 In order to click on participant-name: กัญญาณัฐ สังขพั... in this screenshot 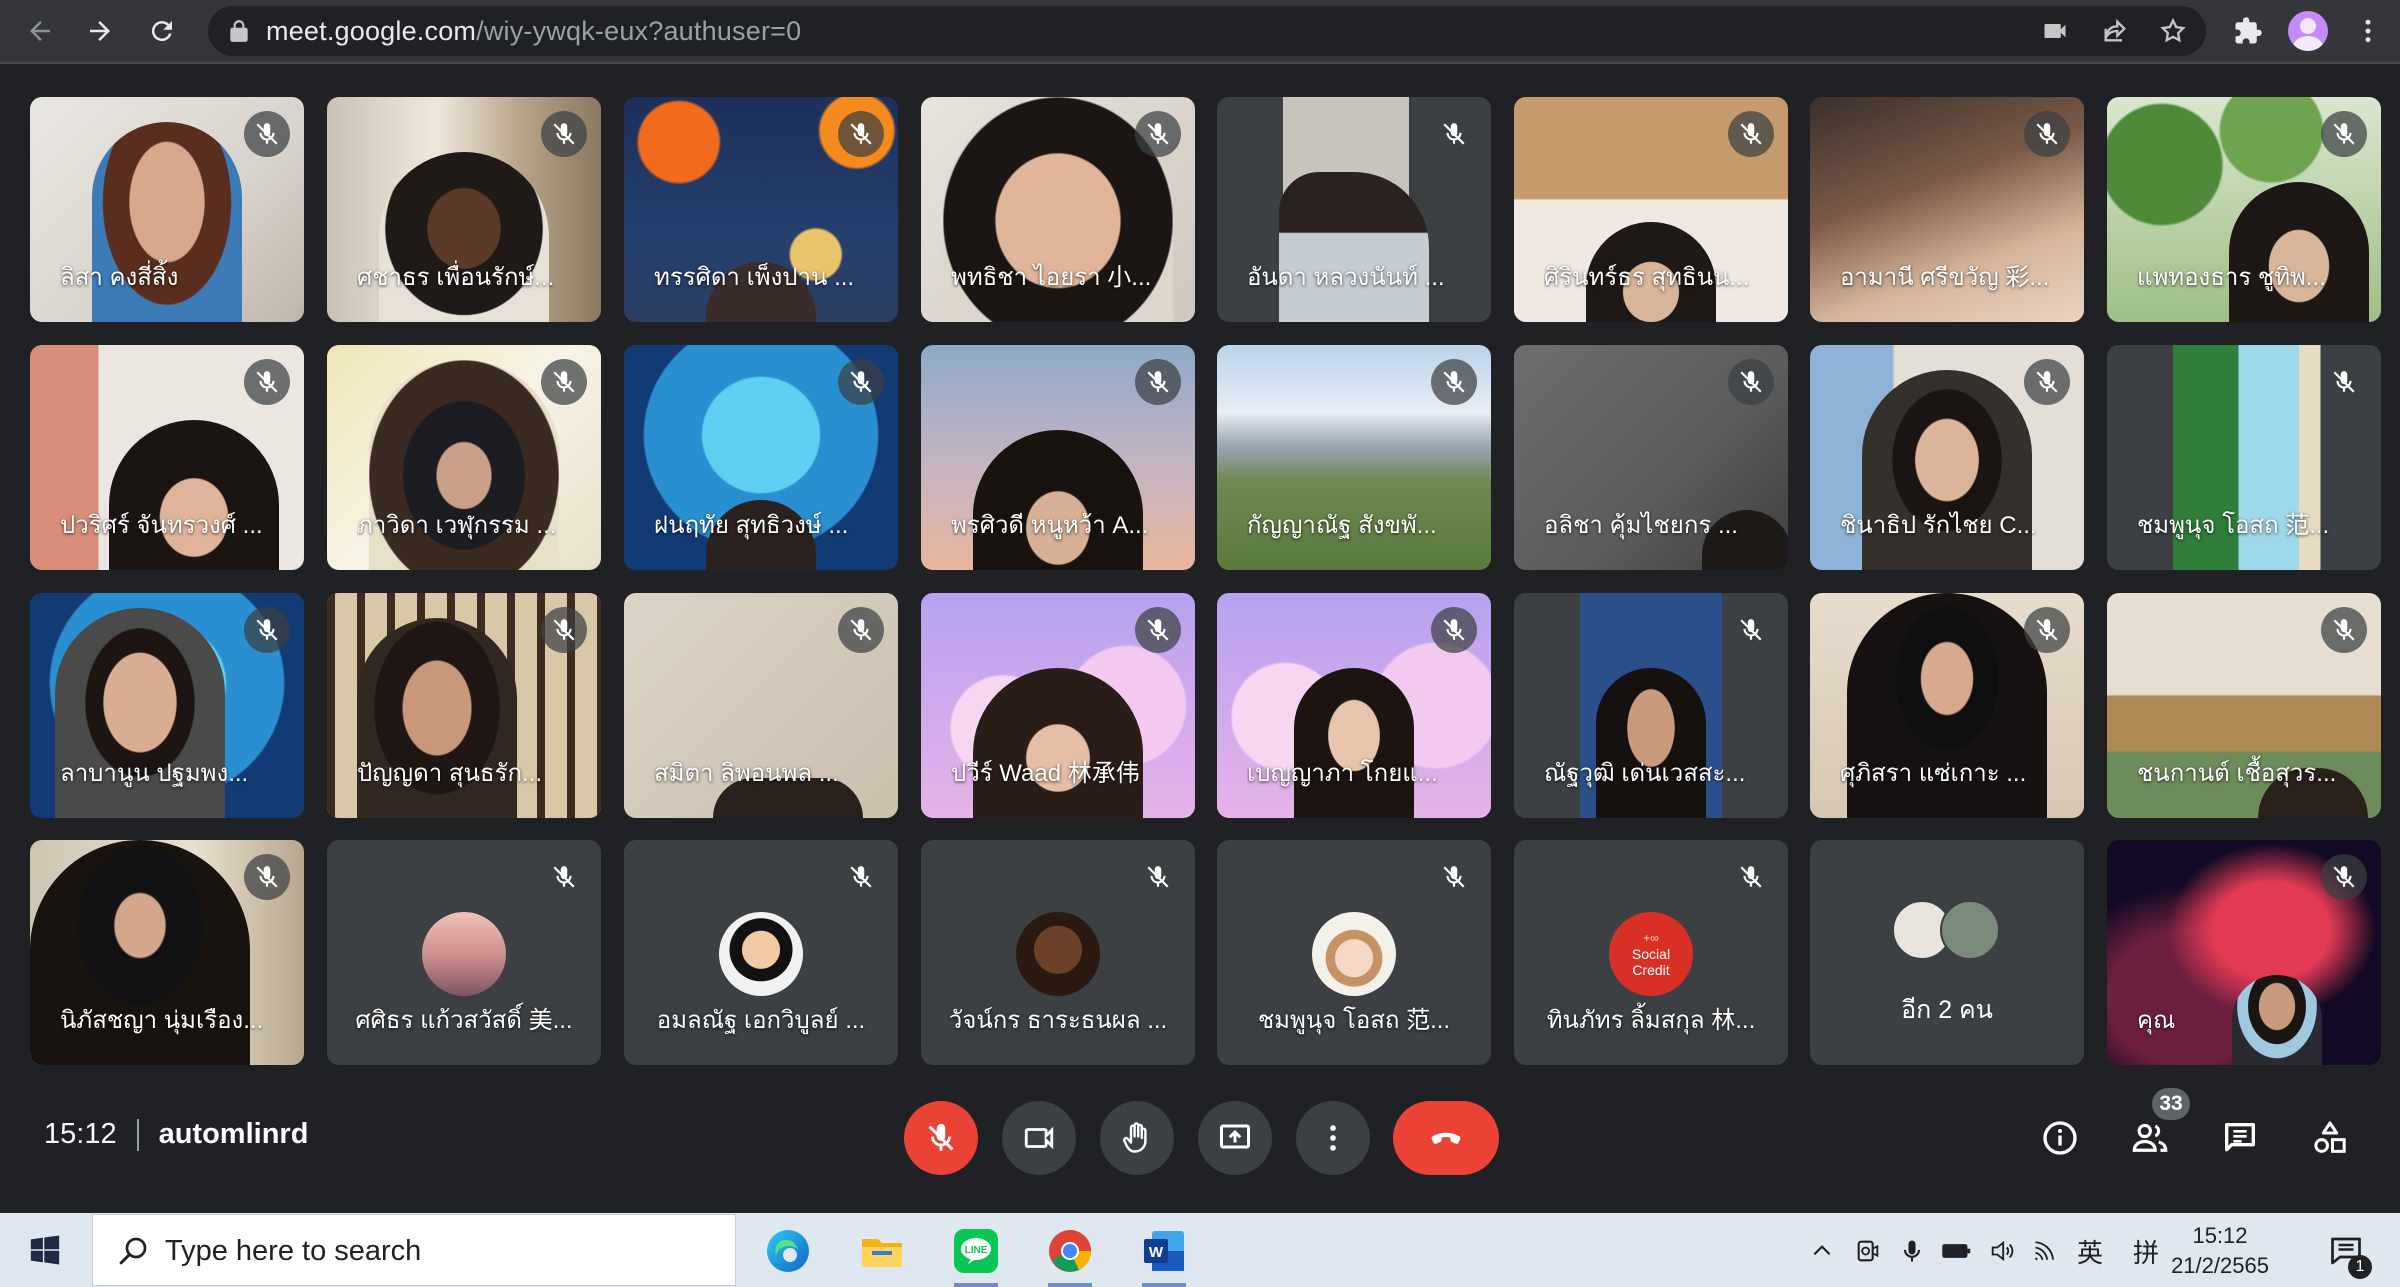, I will do `click(1342, 525)`.